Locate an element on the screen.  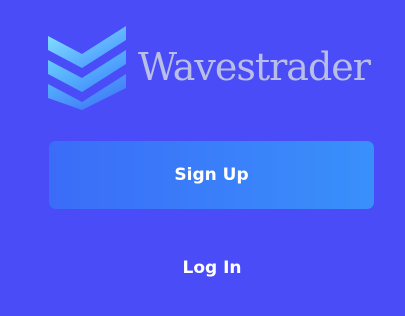
log-in-link-label: Log In is located at coordinates (212, 268).